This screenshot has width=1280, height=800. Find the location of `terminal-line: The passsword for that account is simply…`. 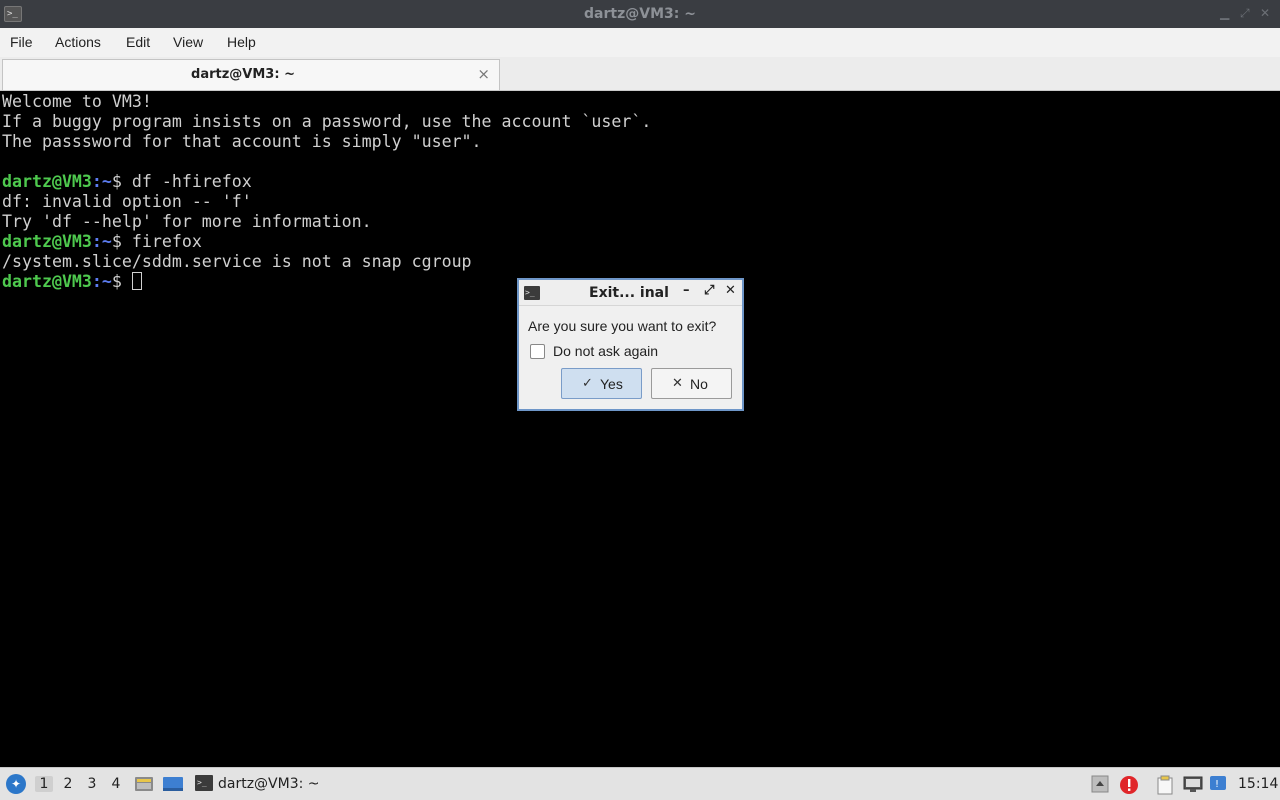

terminal-line: The passsword for that account is simply… is located at coordinates (641, 142).